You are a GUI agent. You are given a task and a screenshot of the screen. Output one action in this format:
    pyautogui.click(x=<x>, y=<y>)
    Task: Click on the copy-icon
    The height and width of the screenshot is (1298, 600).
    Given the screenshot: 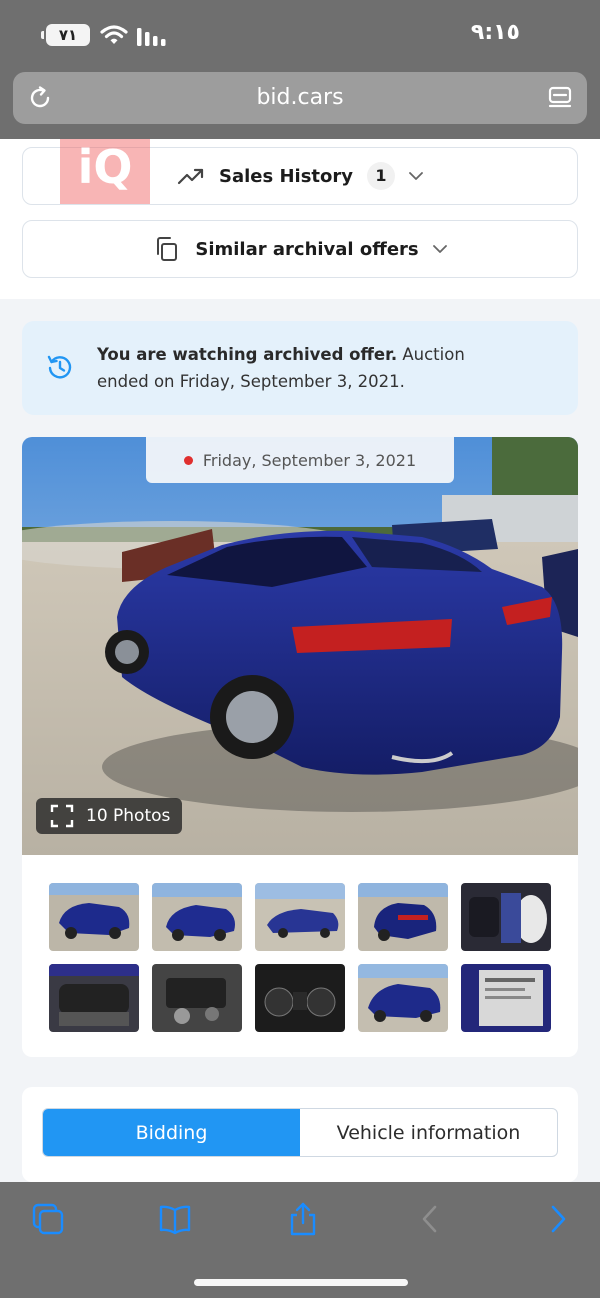 What is the action you would take?
    pyautogui.click(x=167, y=249)
    